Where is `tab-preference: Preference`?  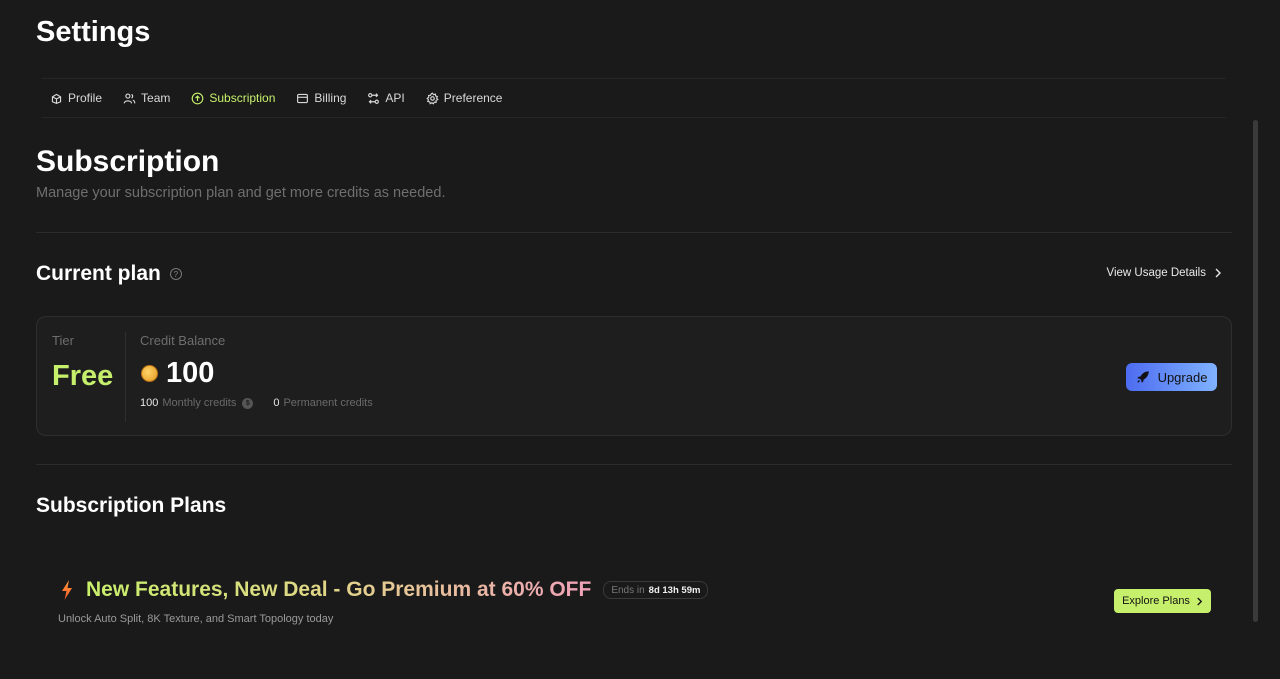
tab-preference: Preference is located at coordinates (464, 98).